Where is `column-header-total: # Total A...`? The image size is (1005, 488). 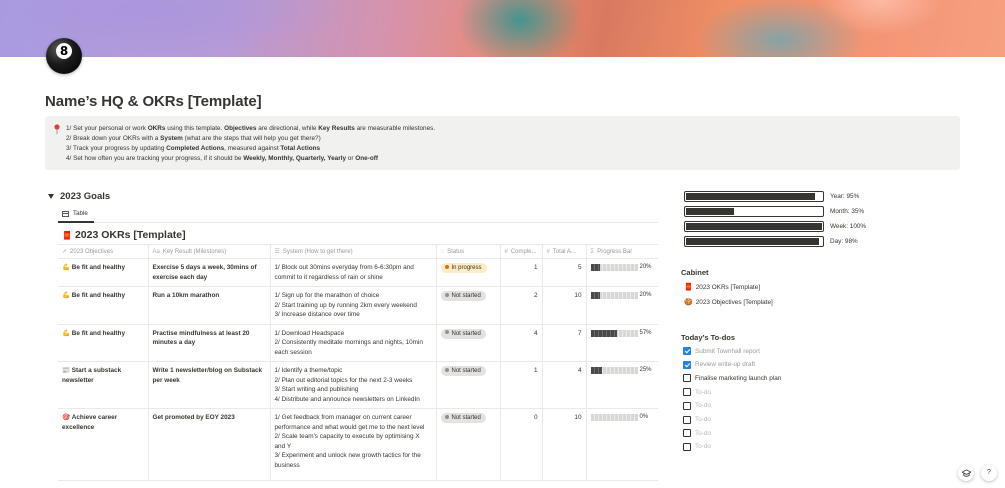 column-header-total: # Total A... is located at coordinates (563, 251).